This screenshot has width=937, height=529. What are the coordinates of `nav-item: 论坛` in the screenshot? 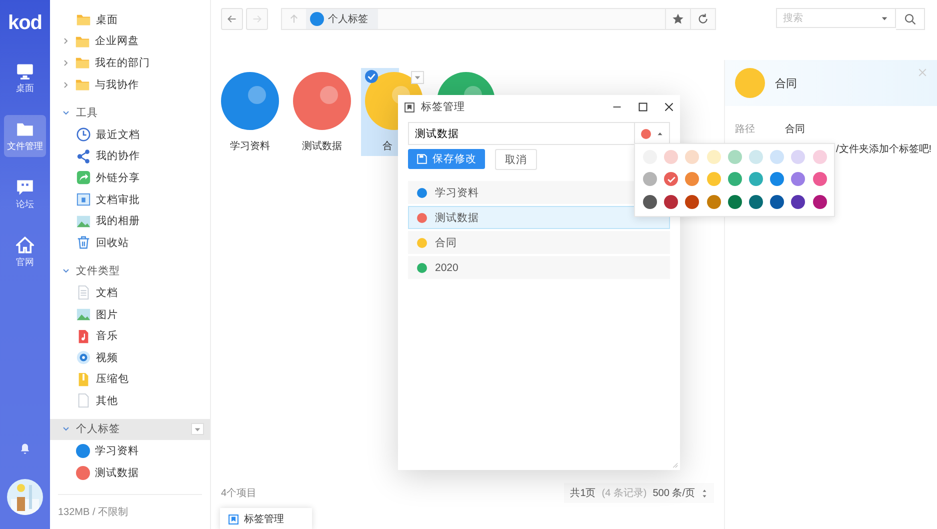 It's located at (25, 194).